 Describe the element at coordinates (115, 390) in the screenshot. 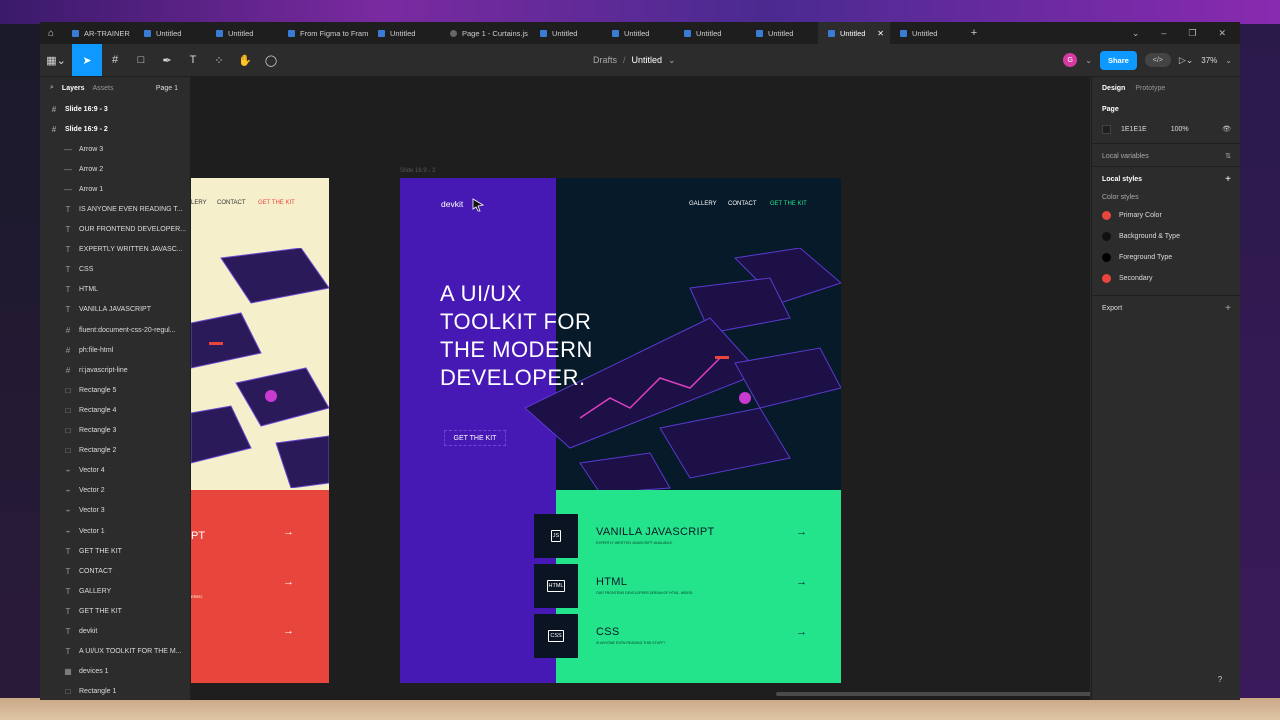

I see `layer-item: □ Rectangle 5` at that location.